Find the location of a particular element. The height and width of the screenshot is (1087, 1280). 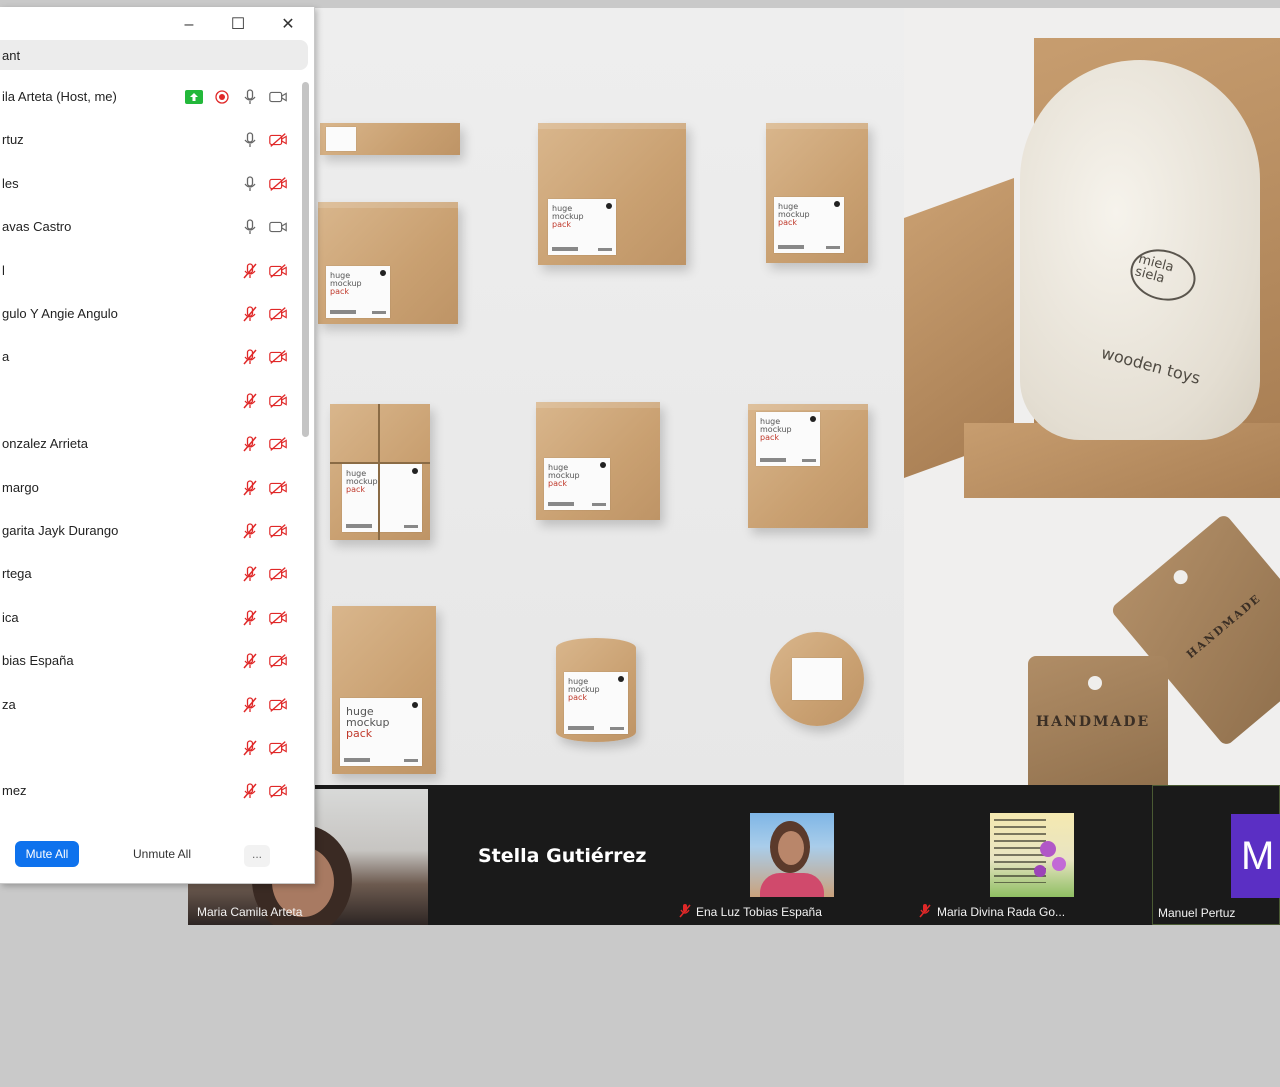

mute-all-button: Mute All is located at coordinates (47, 854).